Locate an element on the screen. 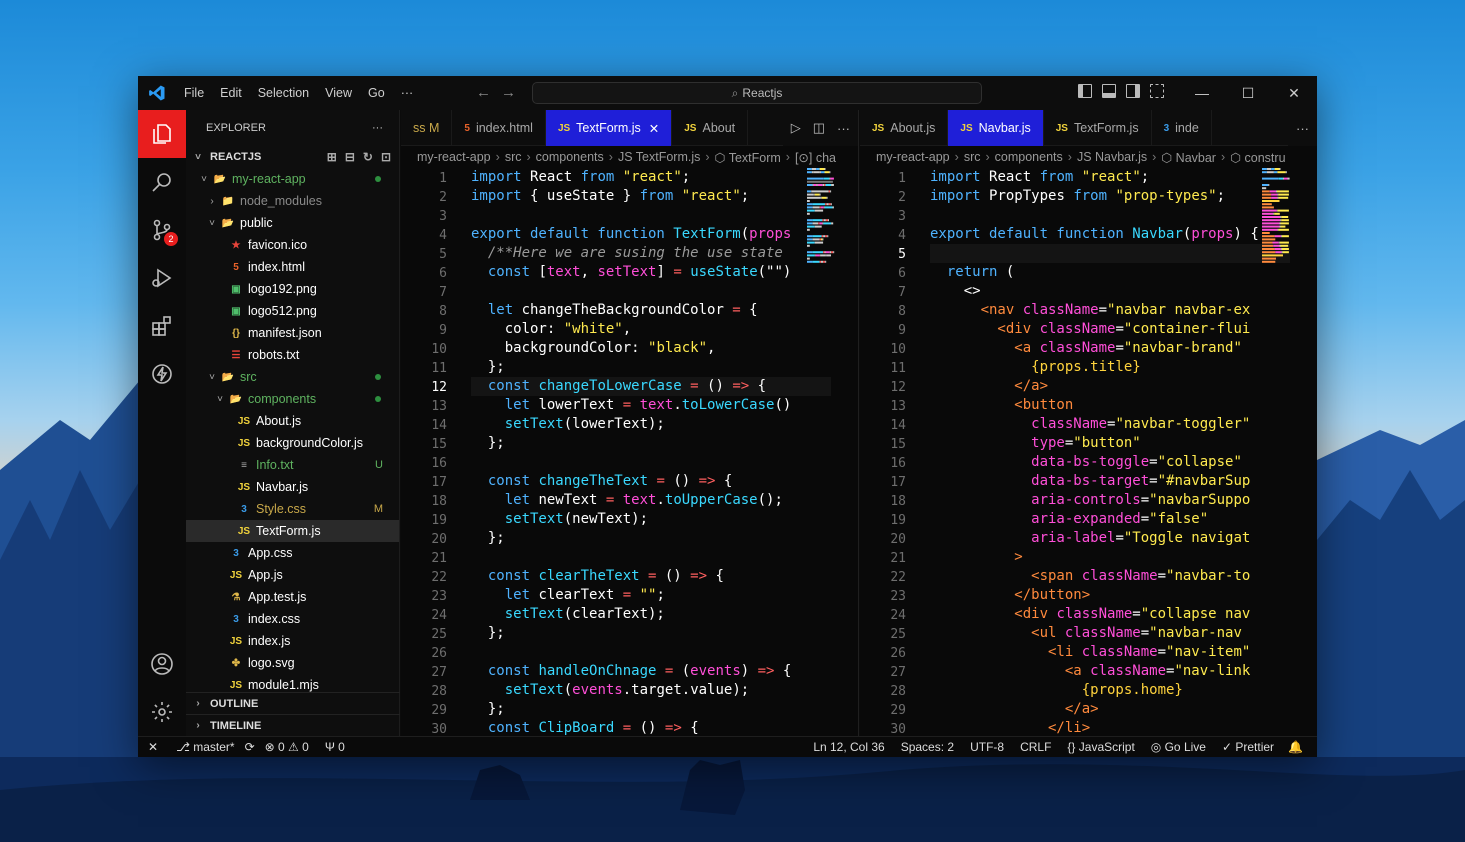 This screenshot has width=1465, height=842. menu-file: File is located at coordinates (194, 93).